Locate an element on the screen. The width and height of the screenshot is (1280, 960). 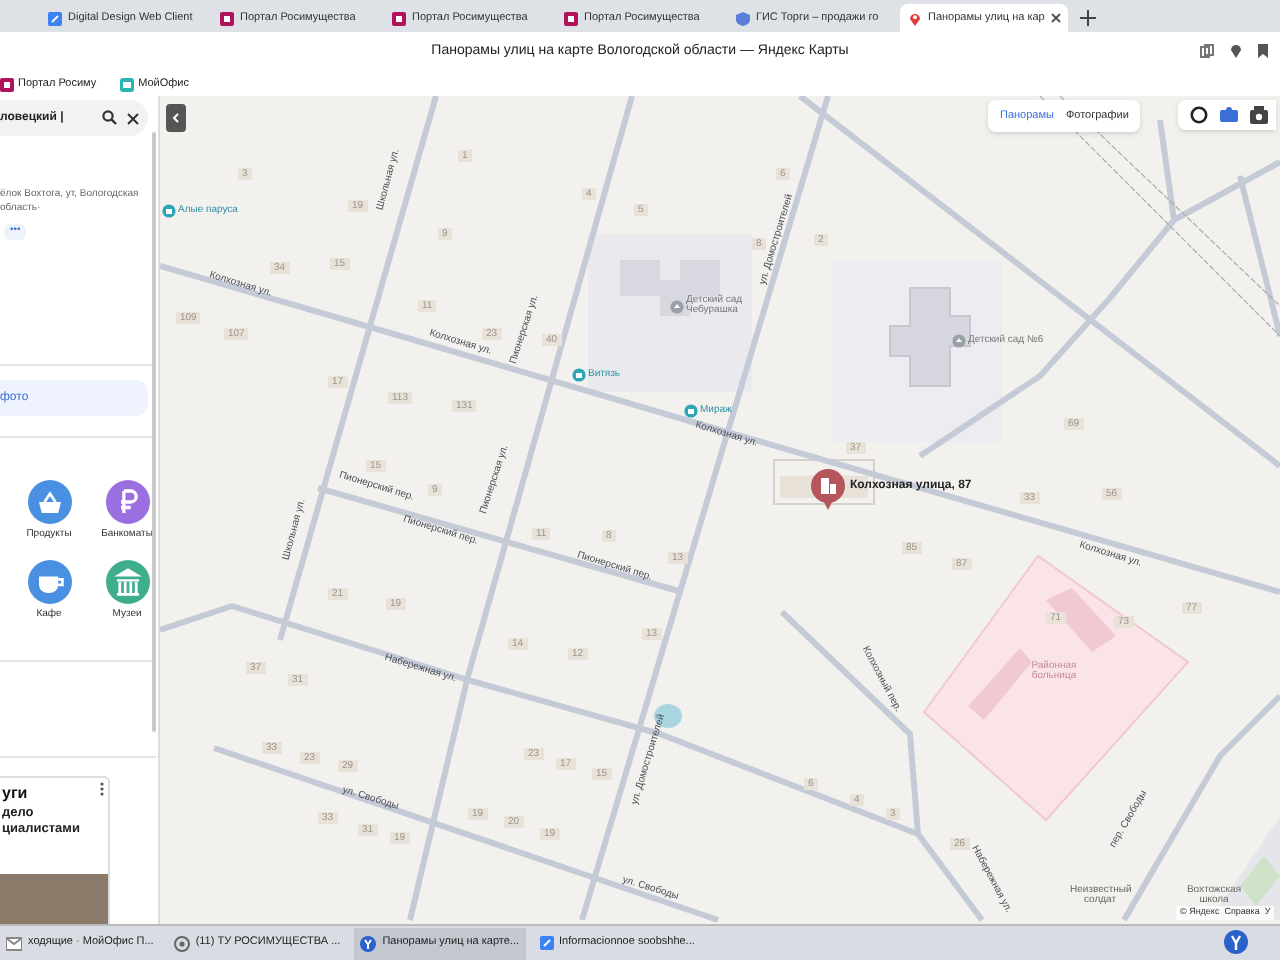
mail-icon is located at coordinates (14, 943).